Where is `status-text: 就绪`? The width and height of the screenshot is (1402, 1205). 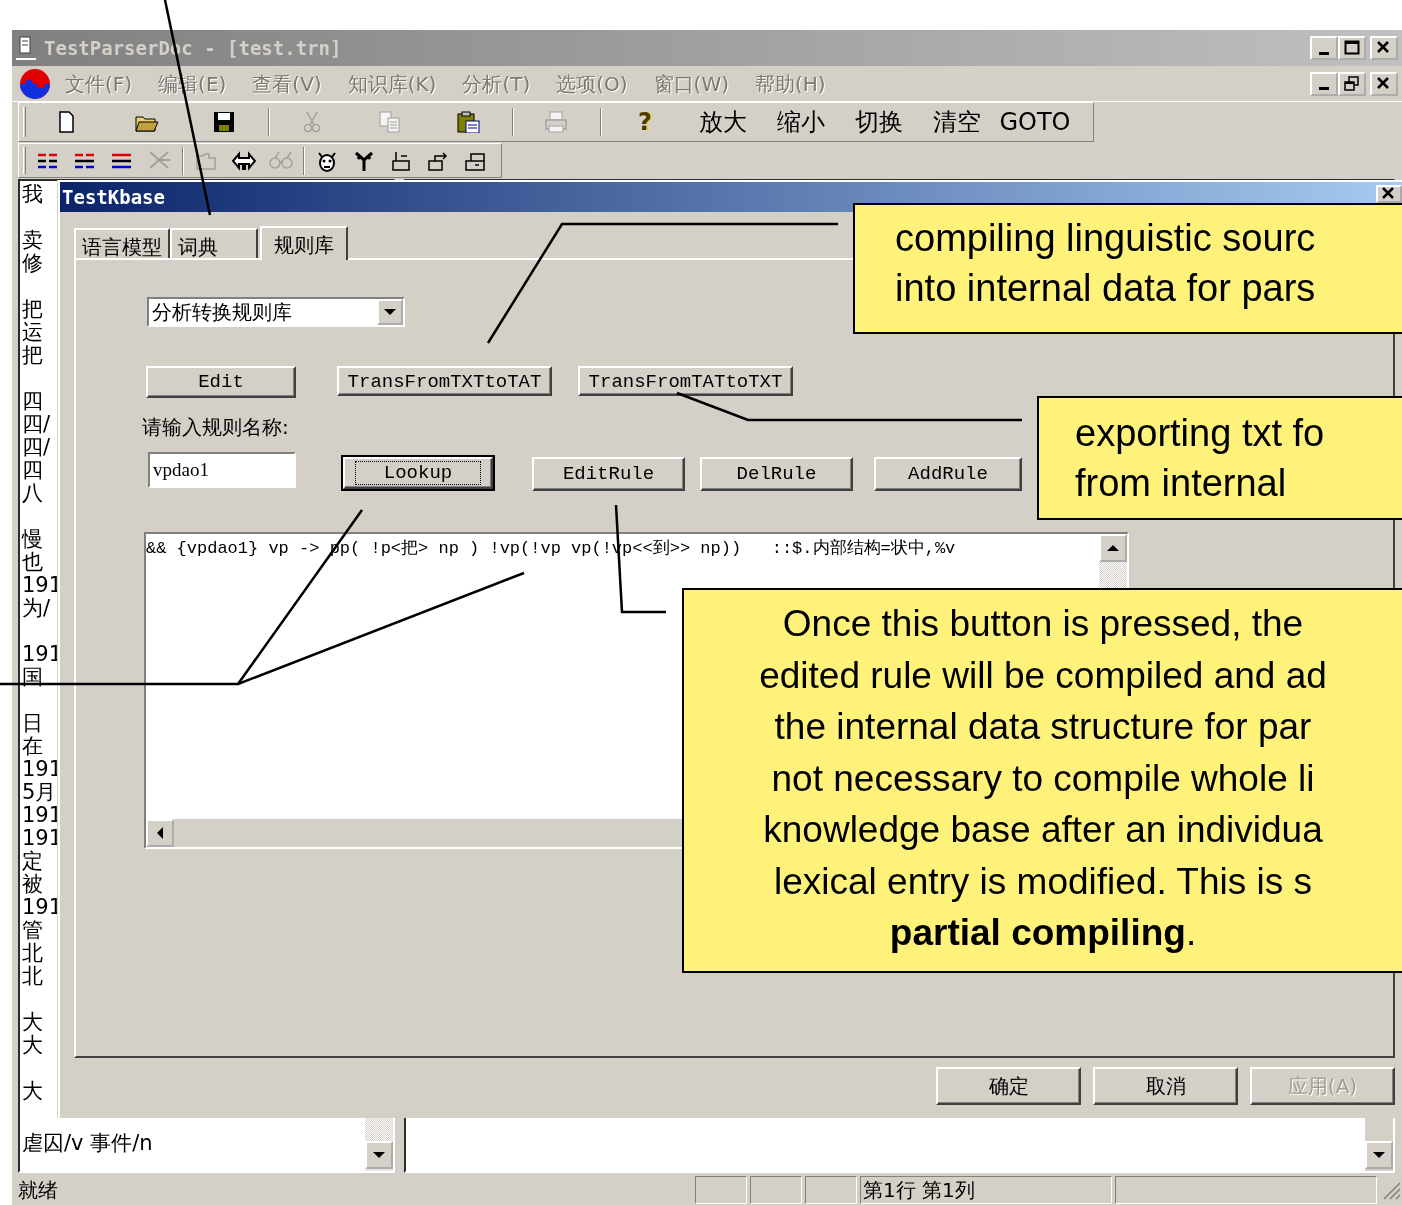 status-text: 就绪 is located at coordinates (38, 1190).